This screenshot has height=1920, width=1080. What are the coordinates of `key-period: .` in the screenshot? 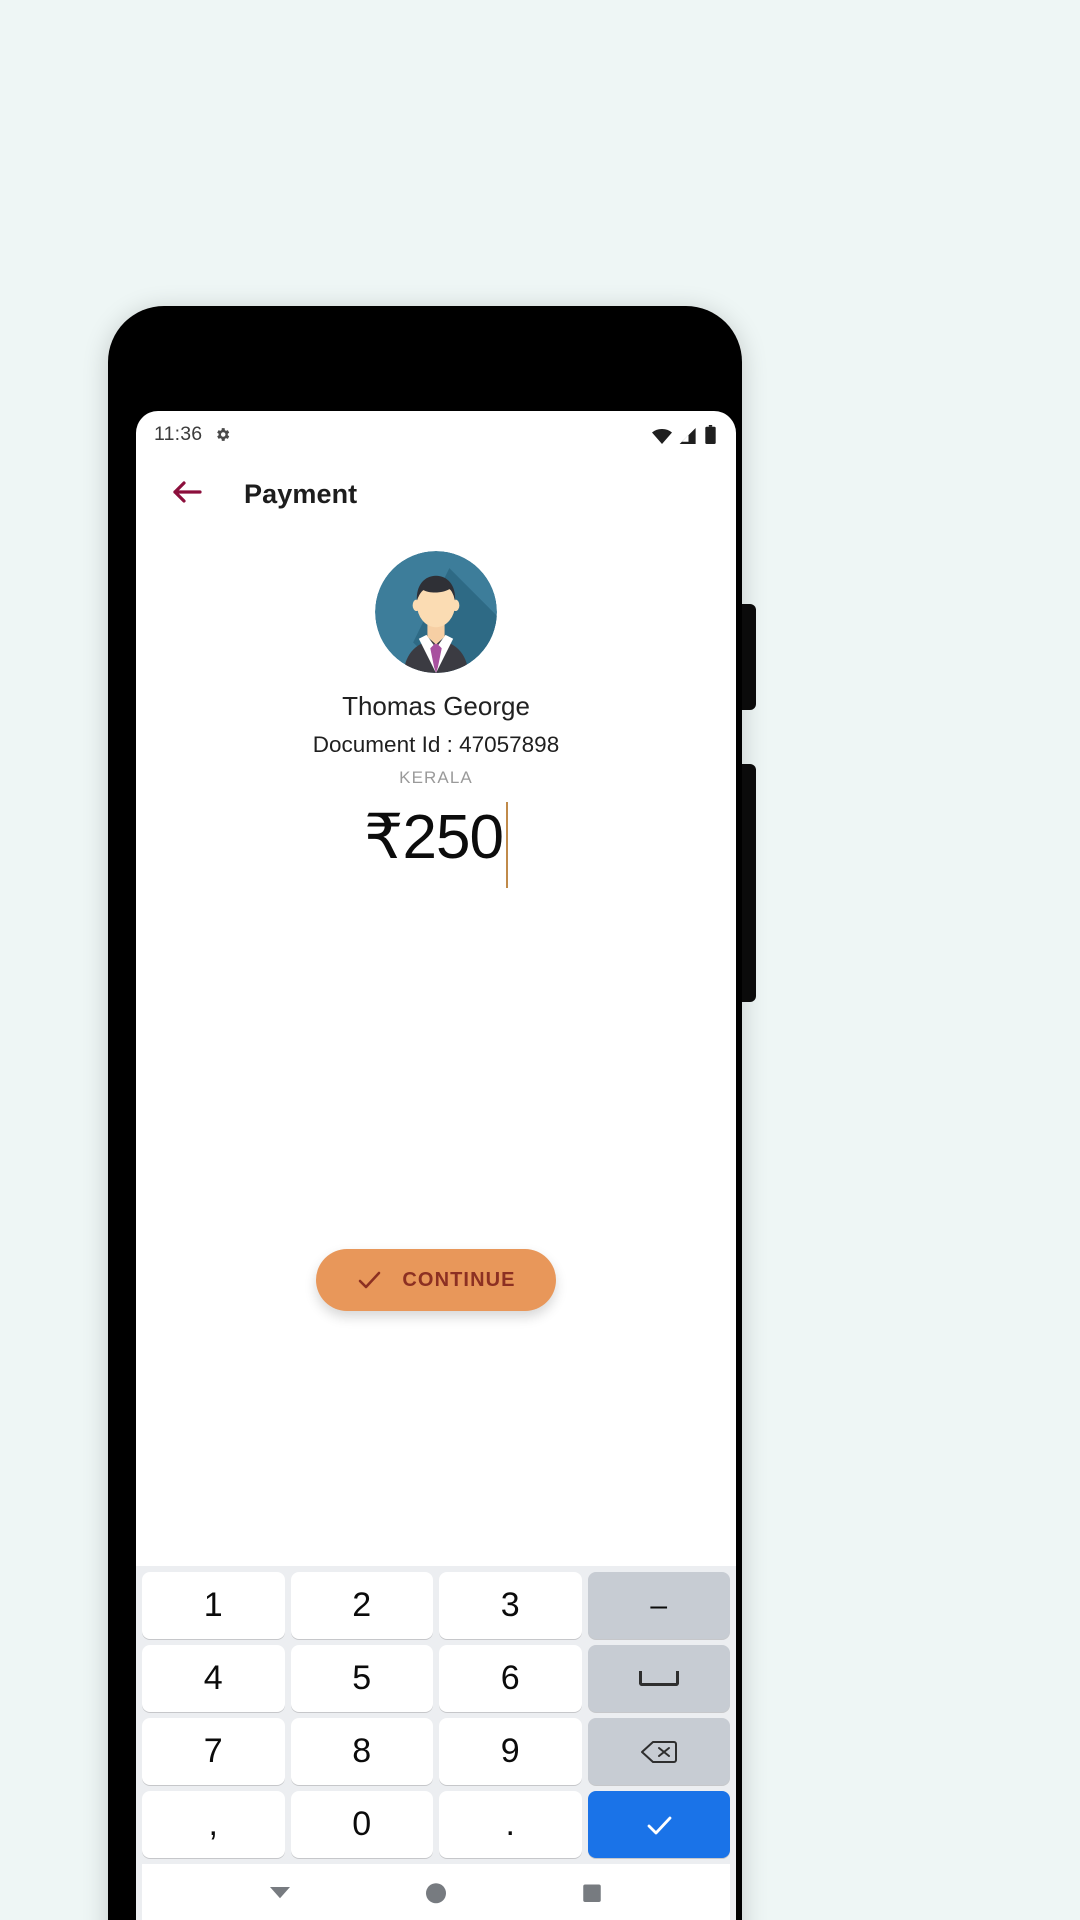 It's located at (510, 1824).